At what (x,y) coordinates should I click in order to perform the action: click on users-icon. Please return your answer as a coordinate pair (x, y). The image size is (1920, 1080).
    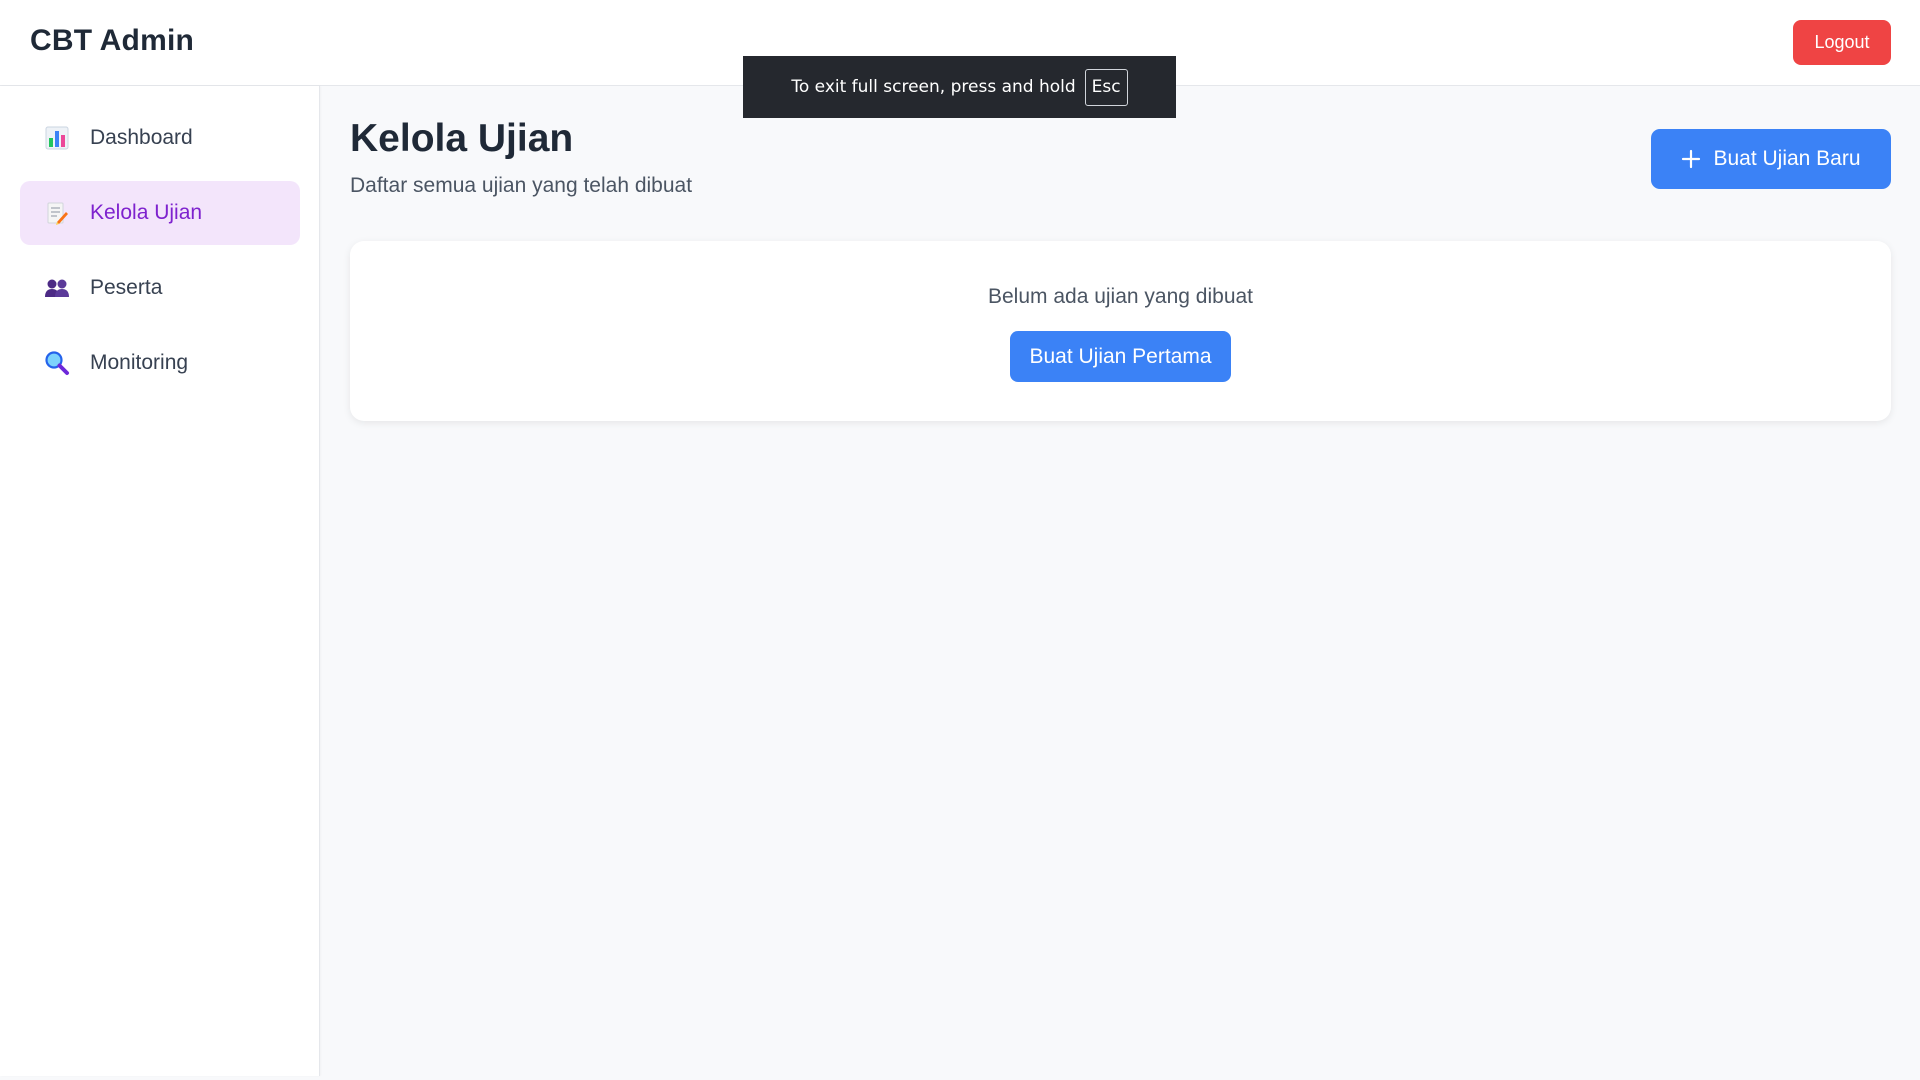
    Looking at the image, I should click on (57, 288).